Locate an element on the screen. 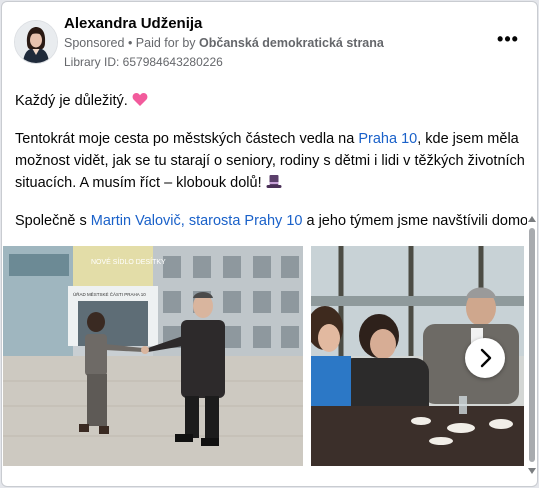 This screenshot has height=488, width=539. paid-for-name: Občanská demokratická strana is located at coordinates (291, 43).